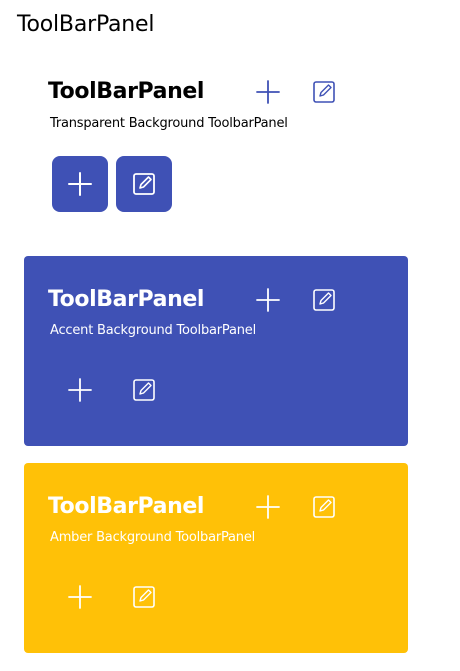 The width and height of the screenshot is (460, 671). Describe the element at coordinates (153, 330) in the screenshot. I see `panel-subtitle: Accent Background ToolbarPanel` at that location.